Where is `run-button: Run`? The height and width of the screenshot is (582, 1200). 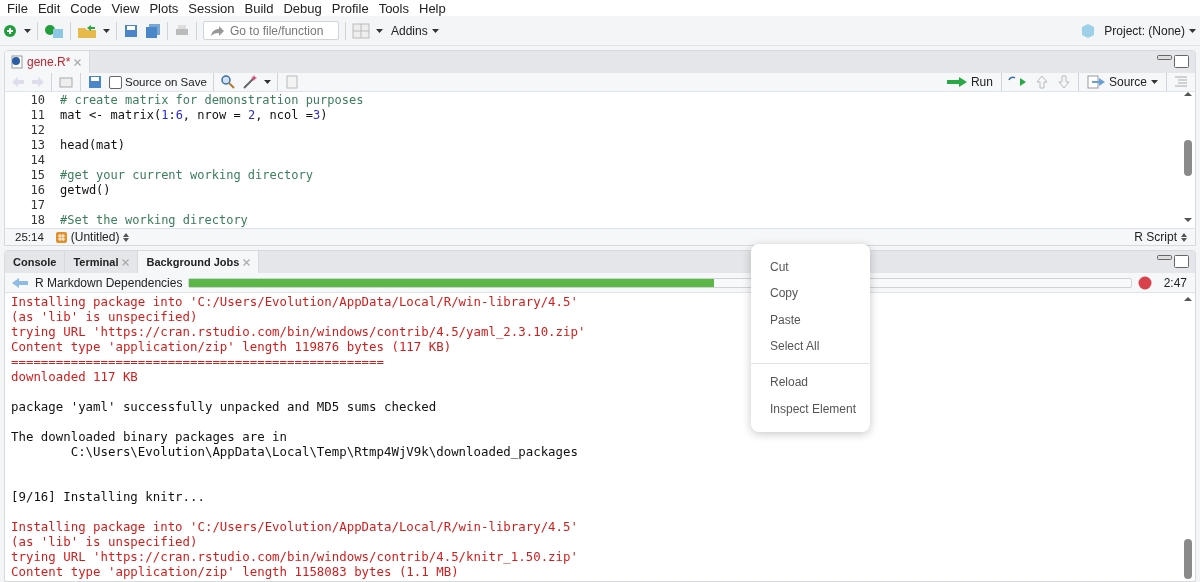 run-button: Run is located at coordinates (969, 82).